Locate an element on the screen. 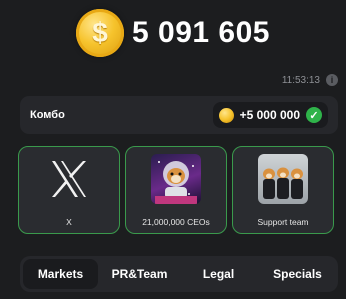 The width and height of the screenshot is (346, 299). tab-pr-team: PR&Team is located at coordinates (139, 274).